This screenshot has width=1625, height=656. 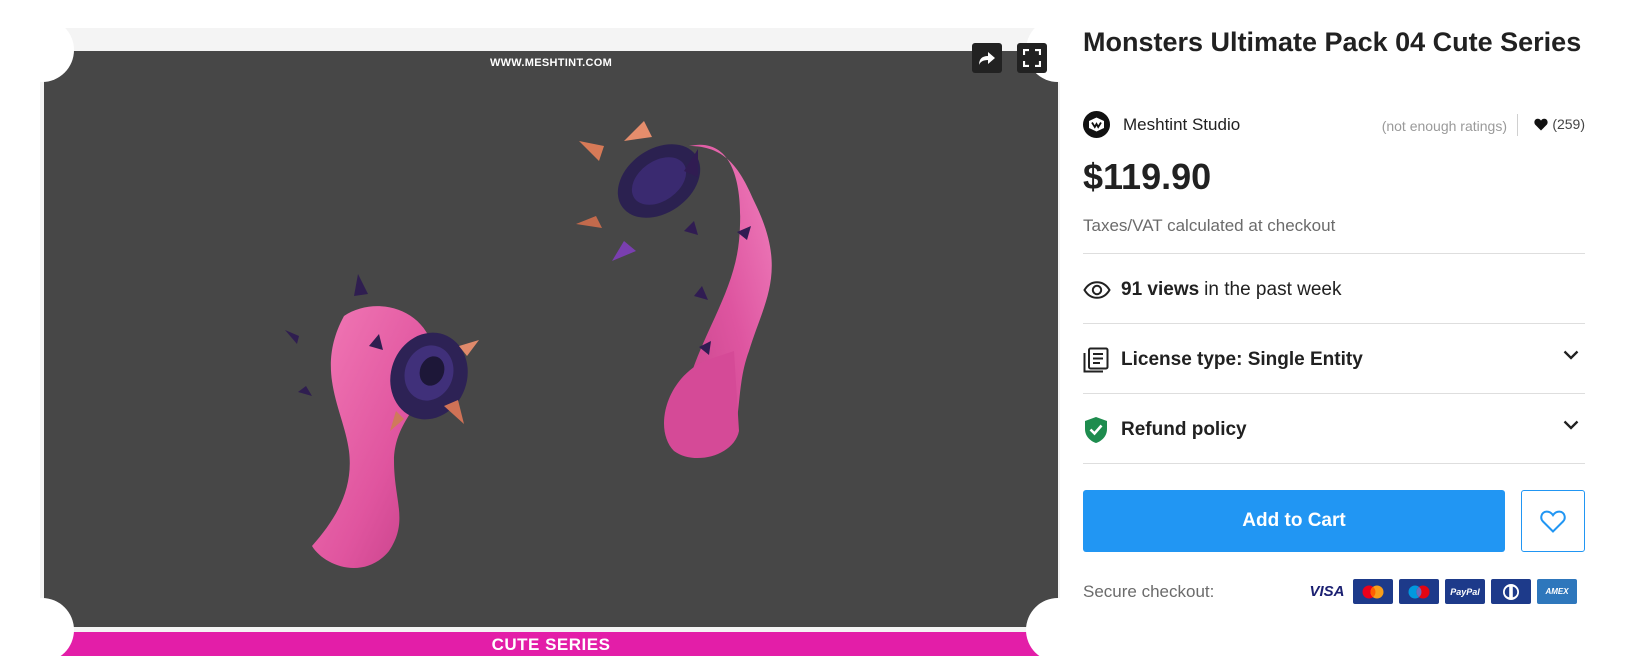 I want to click on wishlist-button, so click(x=1553, y=521).